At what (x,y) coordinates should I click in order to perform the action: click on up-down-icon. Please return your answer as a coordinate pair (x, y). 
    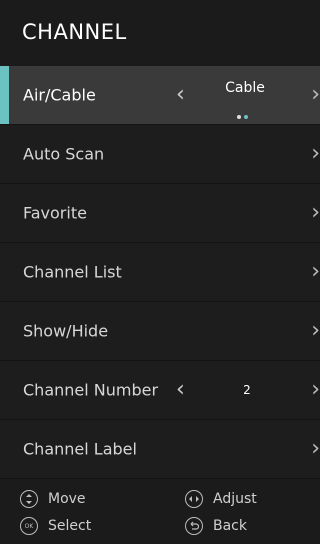
    Looking at the image, I should click on (29, 499).